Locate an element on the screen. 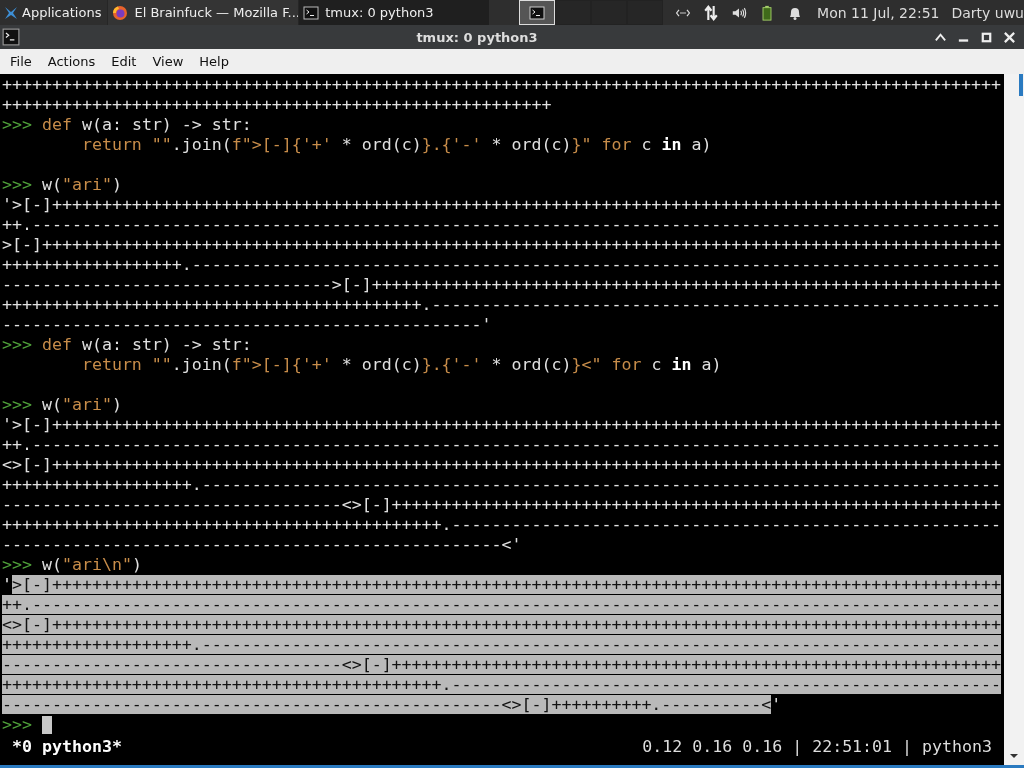 Image resolution: width=1024 pixels, height=768 pixels. terminal-line: +++++++++++++++++++.-------------------------------------------------------------------------------- is located at coordinates (502, 485).